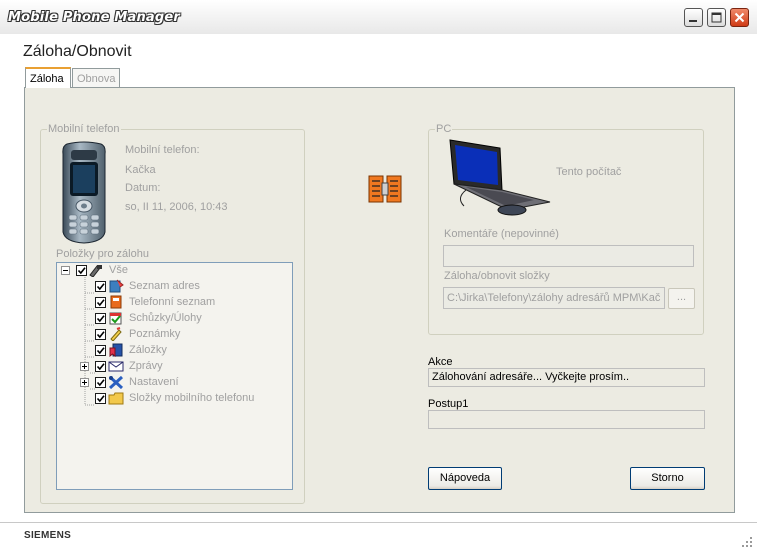  Describe the element at coordinates (96, 78) in the screenshot. I see `tab-restore: Obnova` at that location.